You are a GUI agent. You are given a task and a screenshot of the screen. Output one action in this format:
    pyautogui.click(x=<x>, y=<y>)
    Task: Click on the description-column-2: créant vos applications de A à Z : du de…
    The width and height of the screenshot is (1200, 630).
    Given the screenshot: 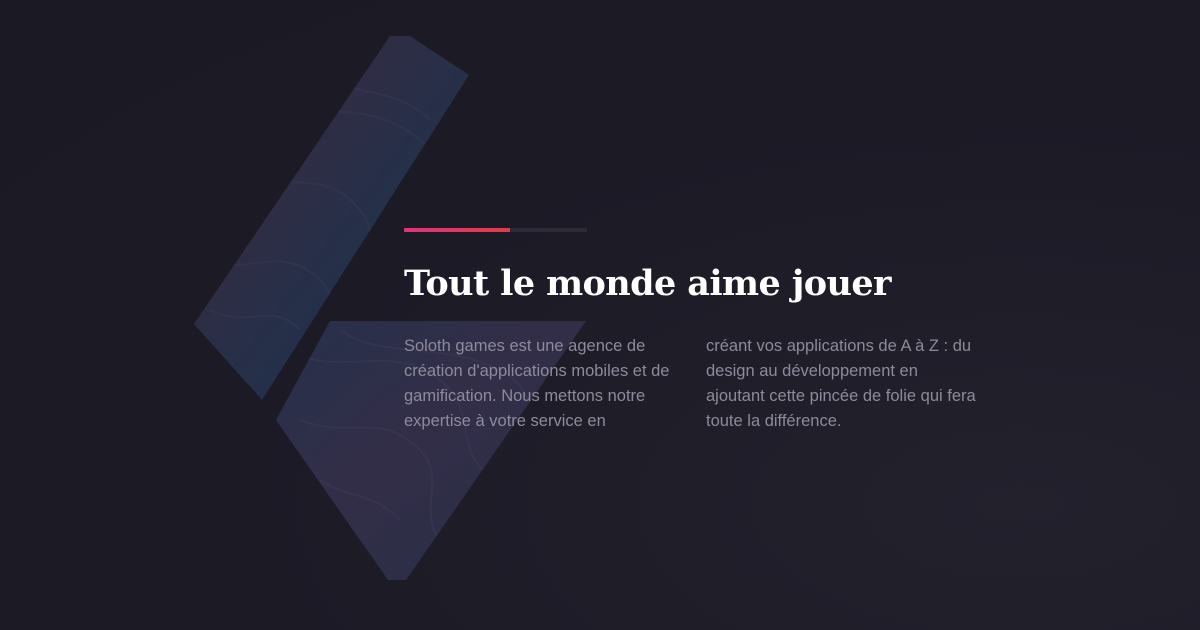 What is the action you would take?
    pyautogui.click(x=841, y=383)
    